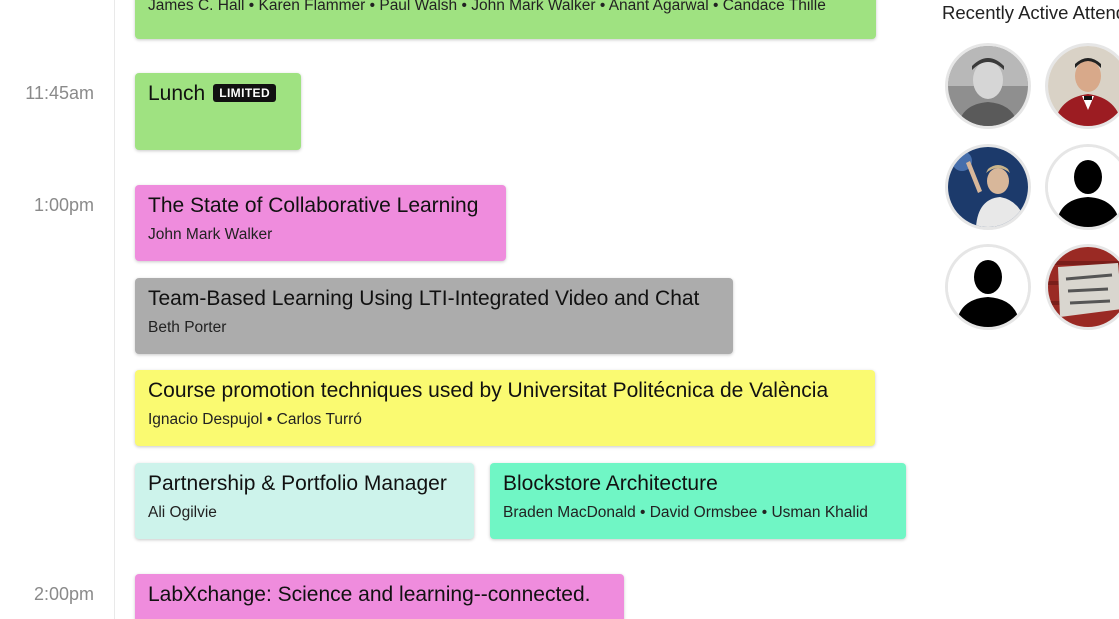 The height and width of the screenshot is (619, 1119). What do you see at coordinates (297, 483) in the screenshot?
I see `session-title: Partnership & Portfolio Manager` at bounding box center [297, 483].